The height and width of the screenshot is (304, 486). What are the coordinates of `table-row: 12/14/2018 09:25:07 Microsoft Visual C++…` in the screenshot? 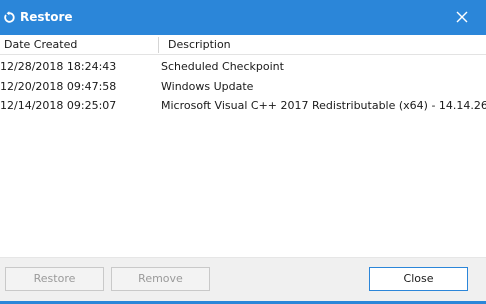 It's located at (243, 105).